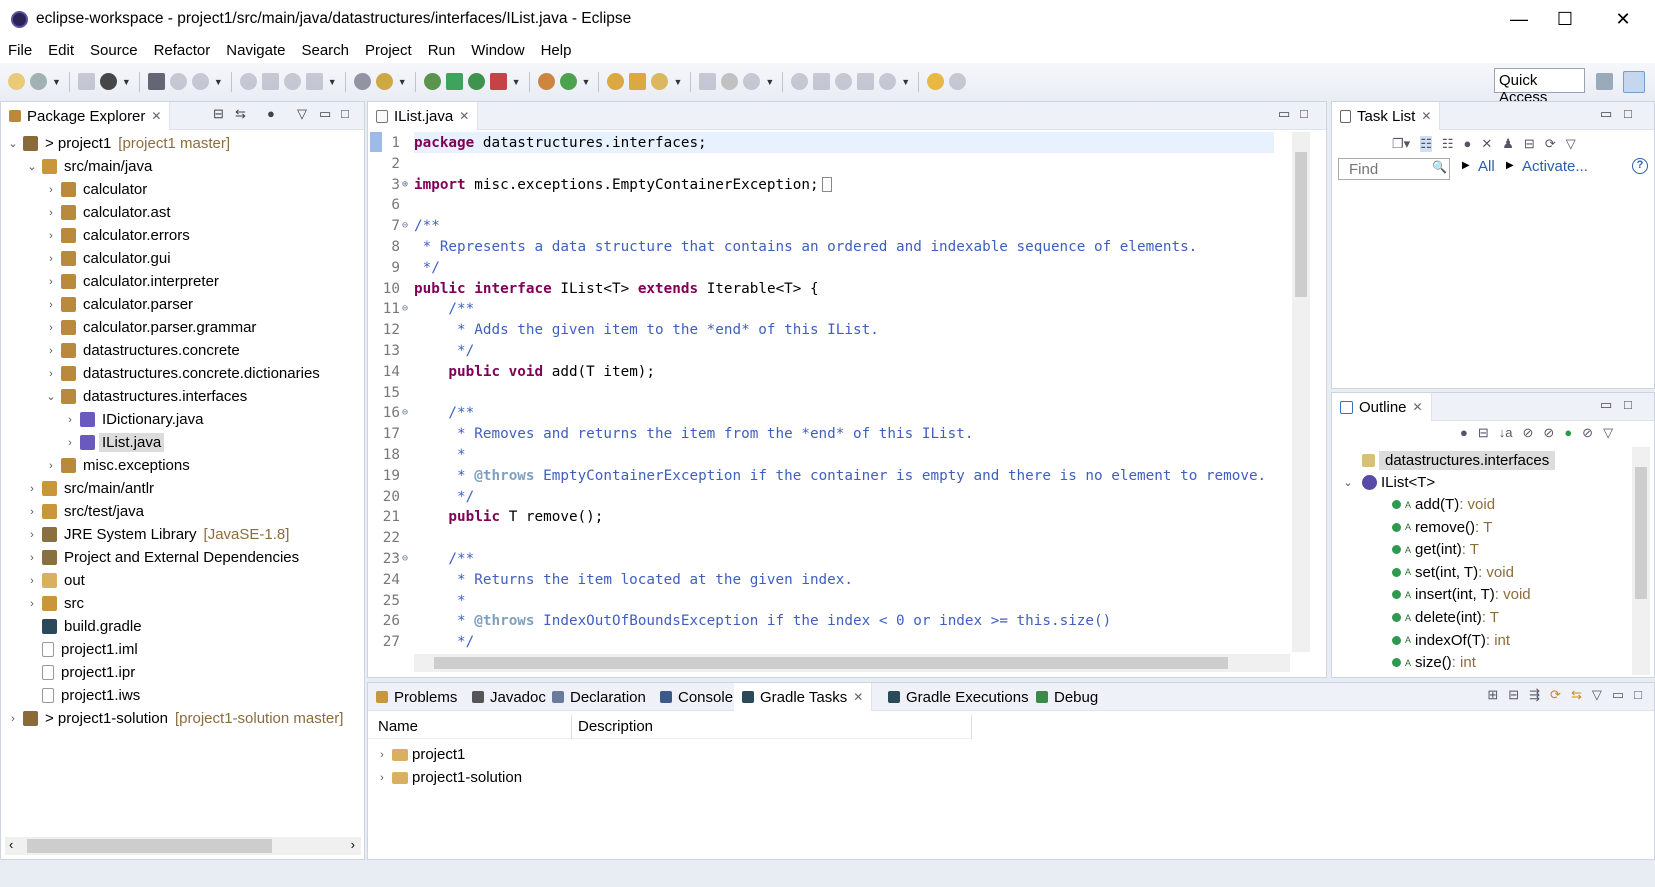 Image resolution: width=1655 pixels, height=887 pixels. Describe the element at coordinates (1486, 166) in the screenshot. I see `all-link: All` at that location.